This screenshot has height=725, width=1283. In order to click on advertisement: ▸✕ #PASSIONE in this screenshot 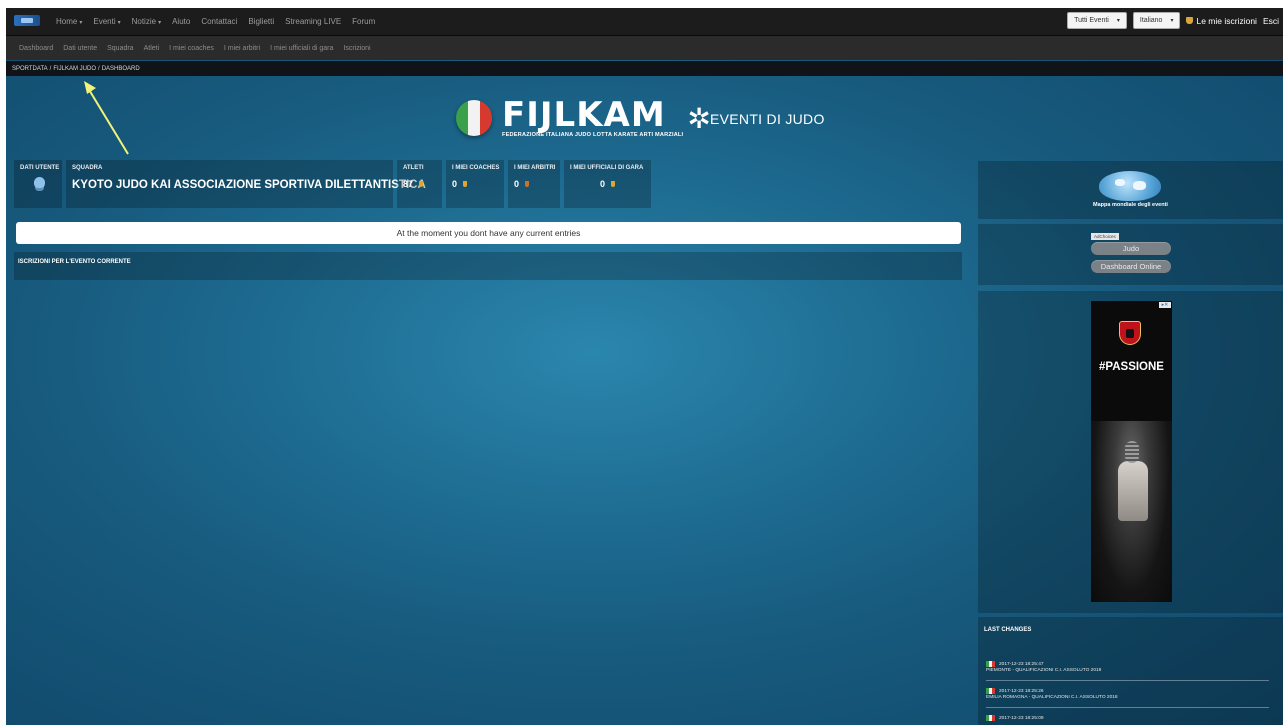, I will do `click(1131, 451)`.